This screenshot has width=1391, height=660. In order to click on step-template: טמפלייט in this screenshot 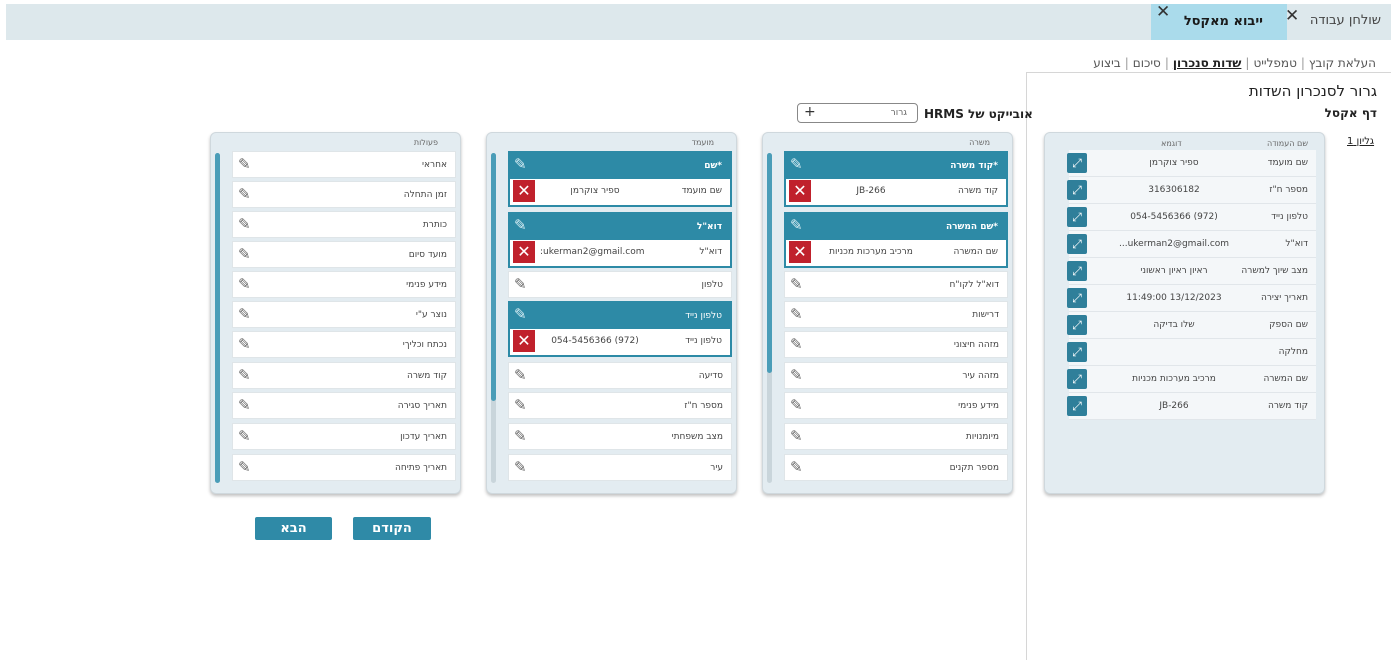, I will do `click(1274, 63)`.